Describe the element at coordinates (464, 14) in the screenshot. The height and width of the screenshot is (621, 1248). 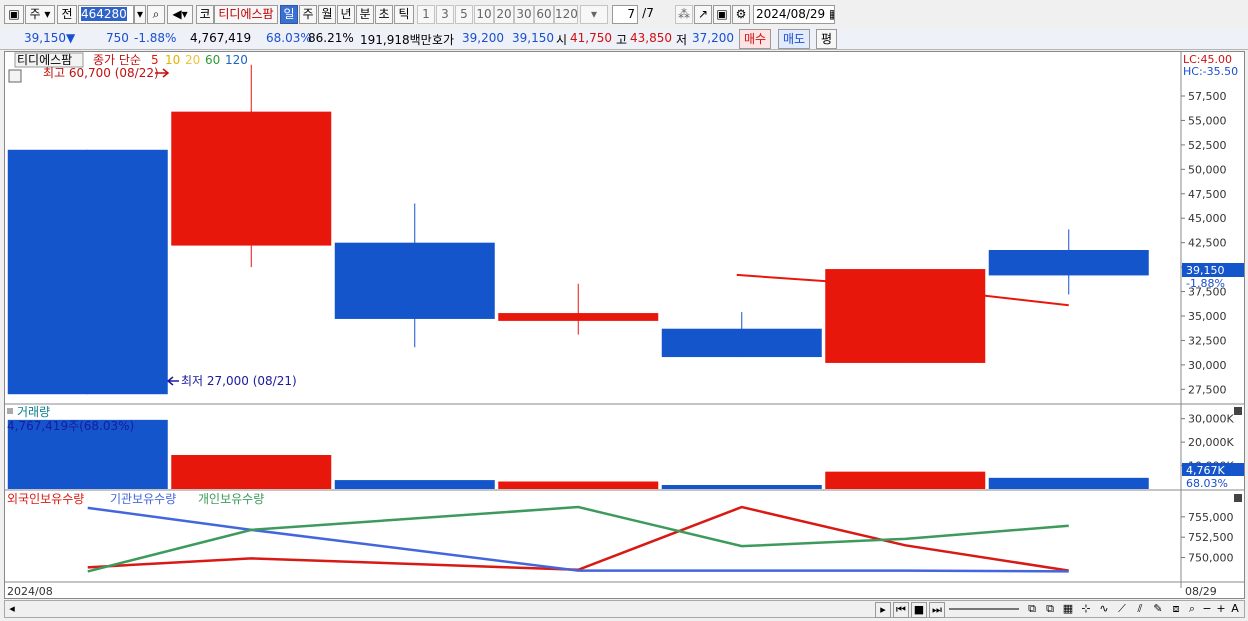
I see `interval-5: 5` at that location.